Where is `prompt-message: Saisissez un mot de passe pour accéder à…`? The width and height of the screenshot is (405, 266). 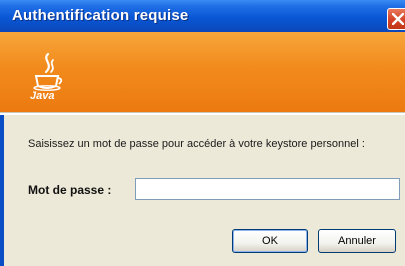
prompt-message: Saisissez un mot de passe pour accéder à… is located at coordinates (196, 144).